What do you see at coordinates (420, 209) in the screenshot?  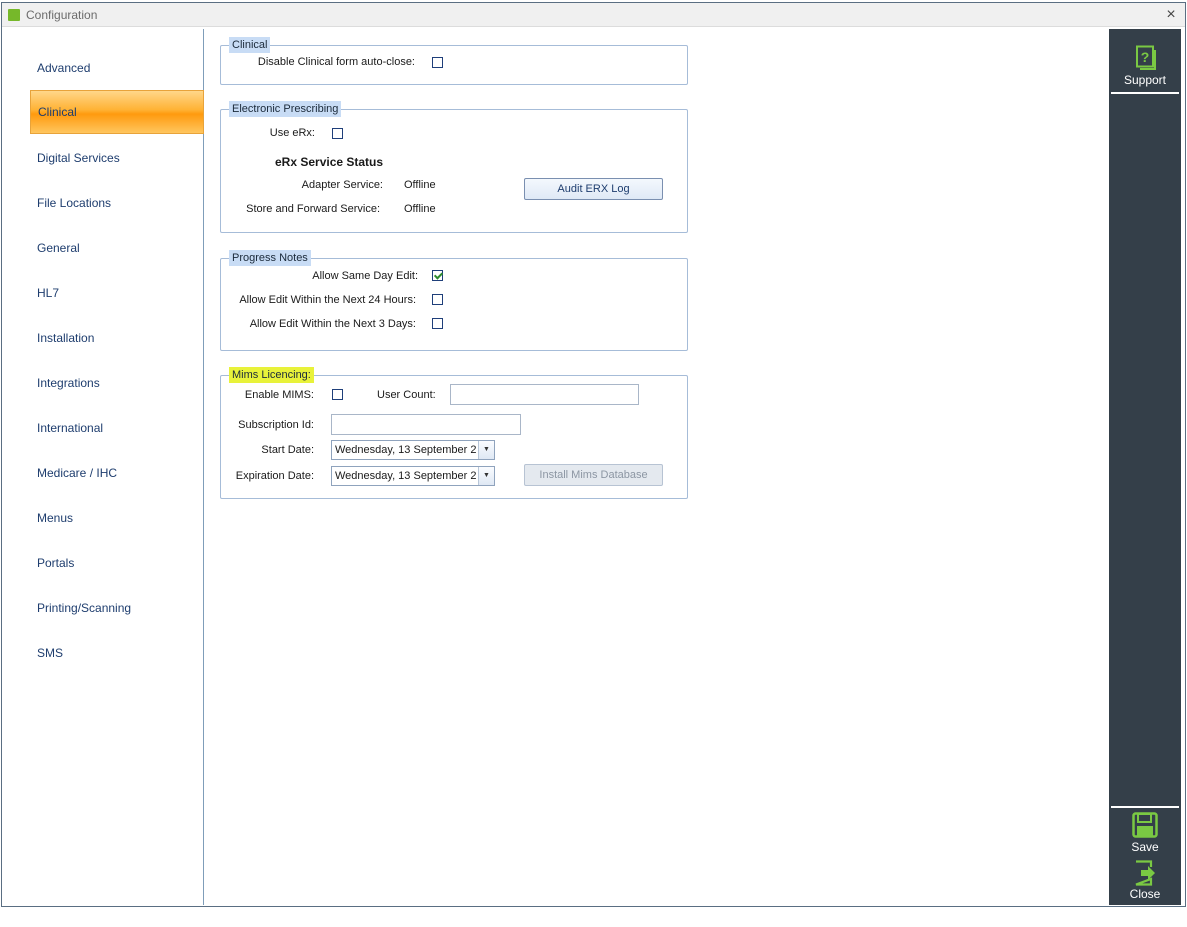 I see `store-forward-status: Offline` at bounding box center [420, 209].